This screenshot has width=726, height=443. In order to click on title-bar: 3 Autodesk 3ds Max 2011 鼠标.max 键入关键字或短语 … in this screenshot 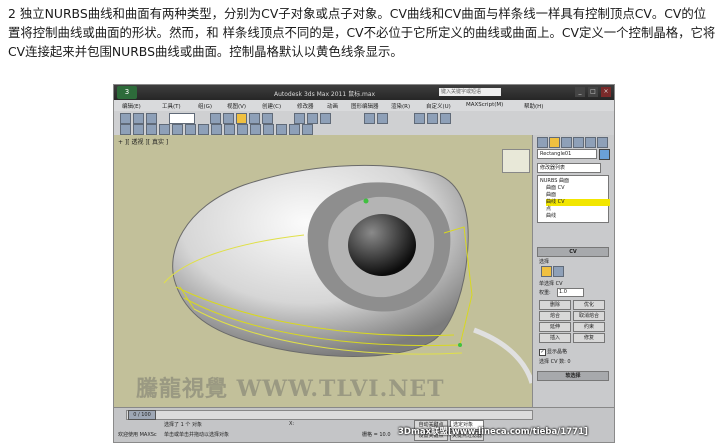, I will do `click(364, 92)`.